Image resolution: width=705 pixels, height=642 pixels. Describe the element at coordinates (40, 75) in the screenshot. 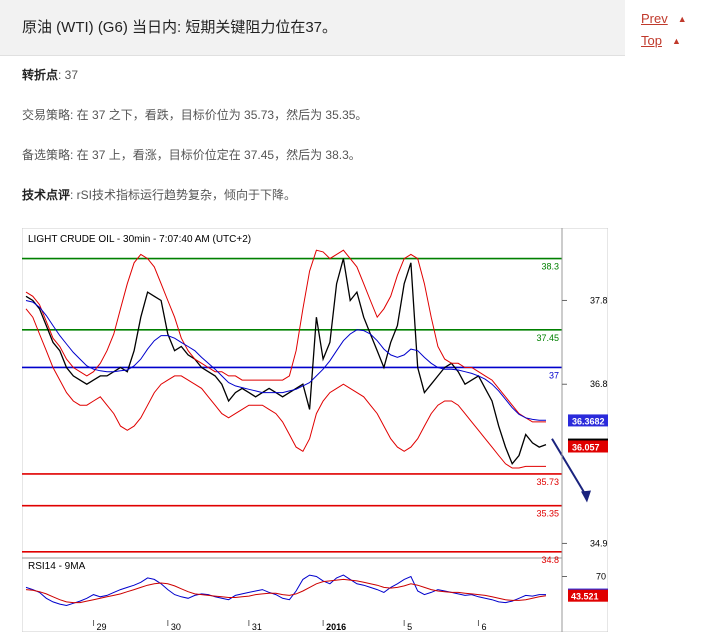

I see `pivot-label: 转折点` at that location.